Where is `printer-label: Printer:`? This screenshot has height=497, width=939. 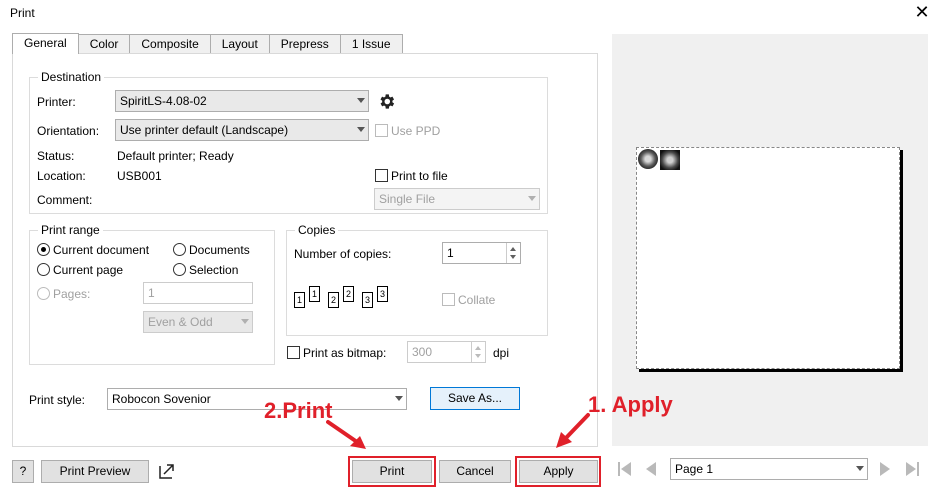
printer-label: Printer: is located at coordinates (56, 102).